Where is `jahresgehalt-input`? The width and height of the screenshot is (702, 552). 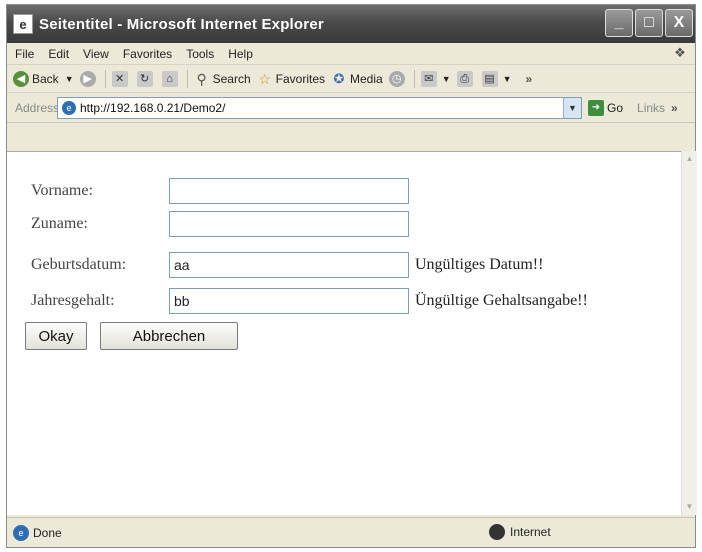
jahresgehalt-input is located at coordinates (289, 301).